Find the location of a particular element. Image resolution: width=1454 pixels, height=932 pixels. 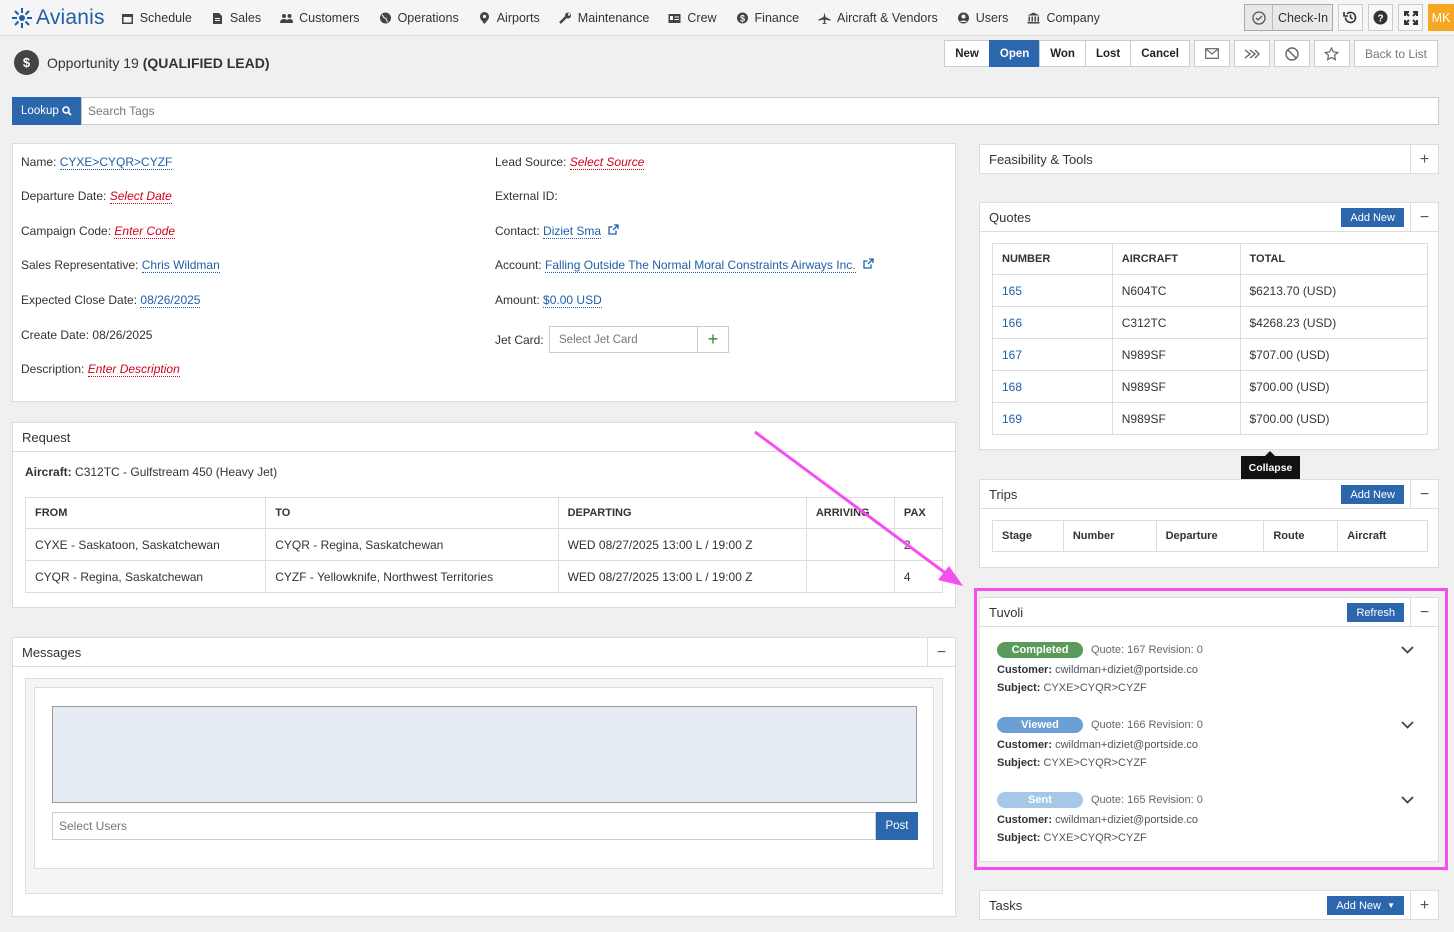

expand-icon is located at coordinates (1410, 17).